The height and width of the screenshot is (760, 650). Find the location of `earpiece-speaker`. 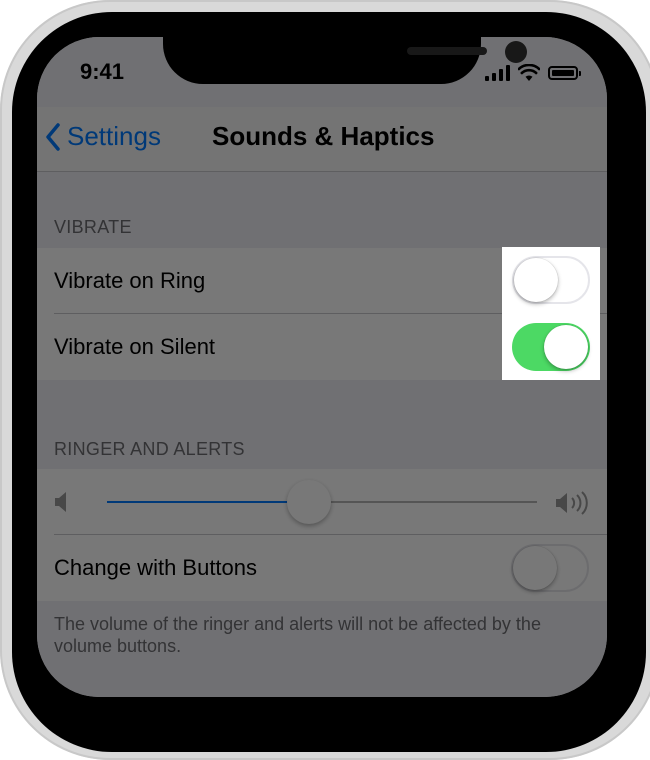

earpiece-speaker is located at coordinates (447, 51).